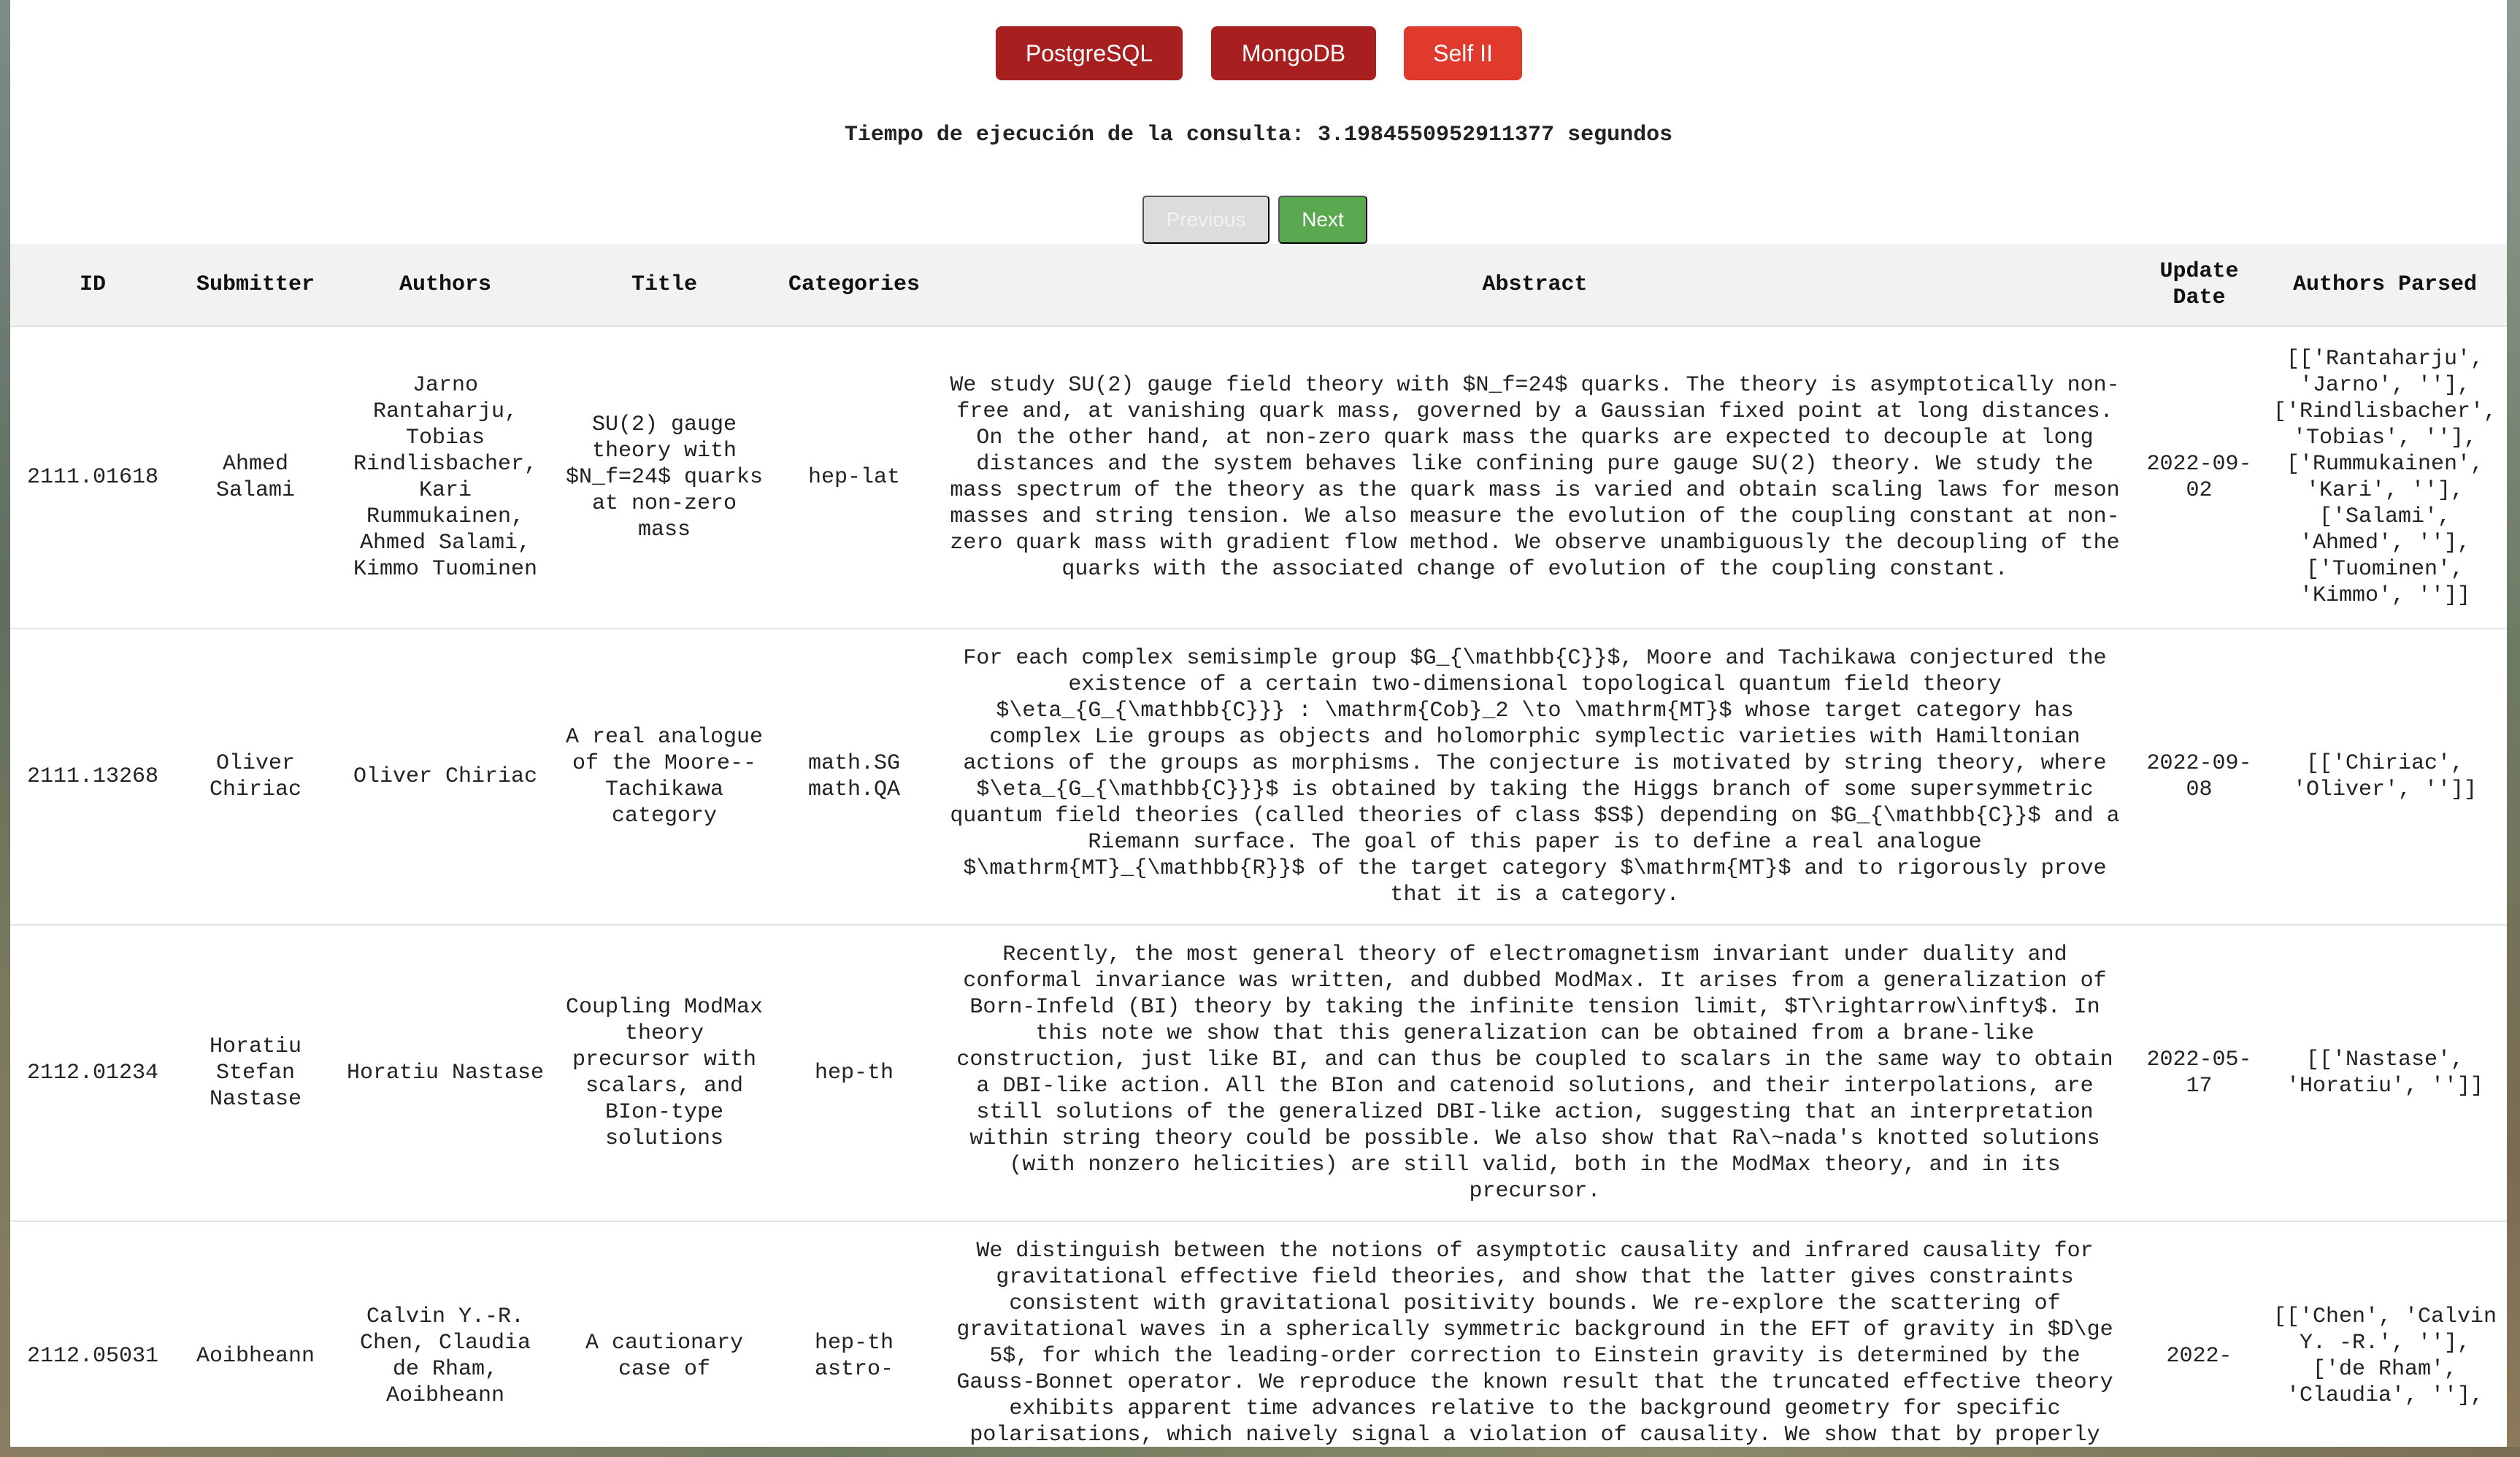  Describe the element at coordinates (2385, 1072) in the screenshot. I see `cell-authors-parsed: [['Nastase', 'Horatiu', '']]` at that location.